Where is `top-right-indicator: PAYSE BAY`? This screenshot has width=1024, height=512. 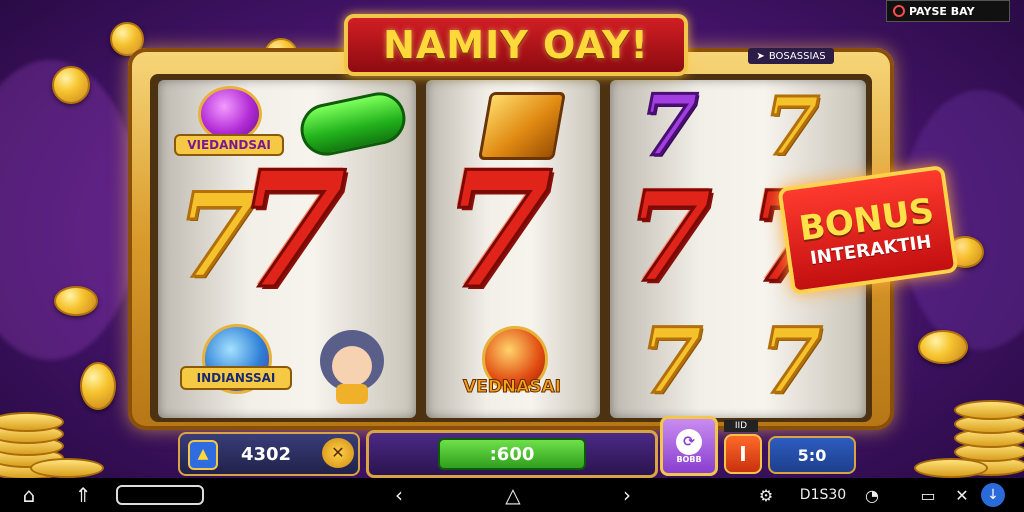
top-right-indicator: PAYSE BAY is located at coordinates (948, 11).